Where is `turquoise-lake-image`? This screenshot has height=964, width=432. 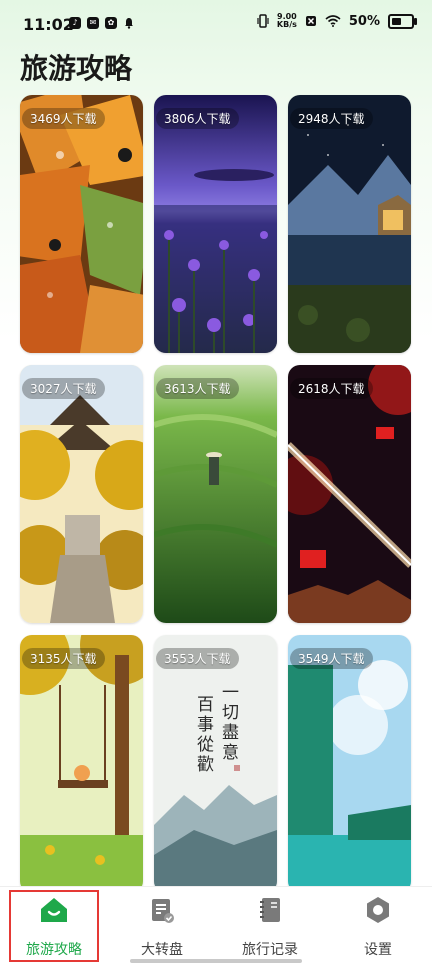
turquoise-lake-image is located at coordinates (349, 764).